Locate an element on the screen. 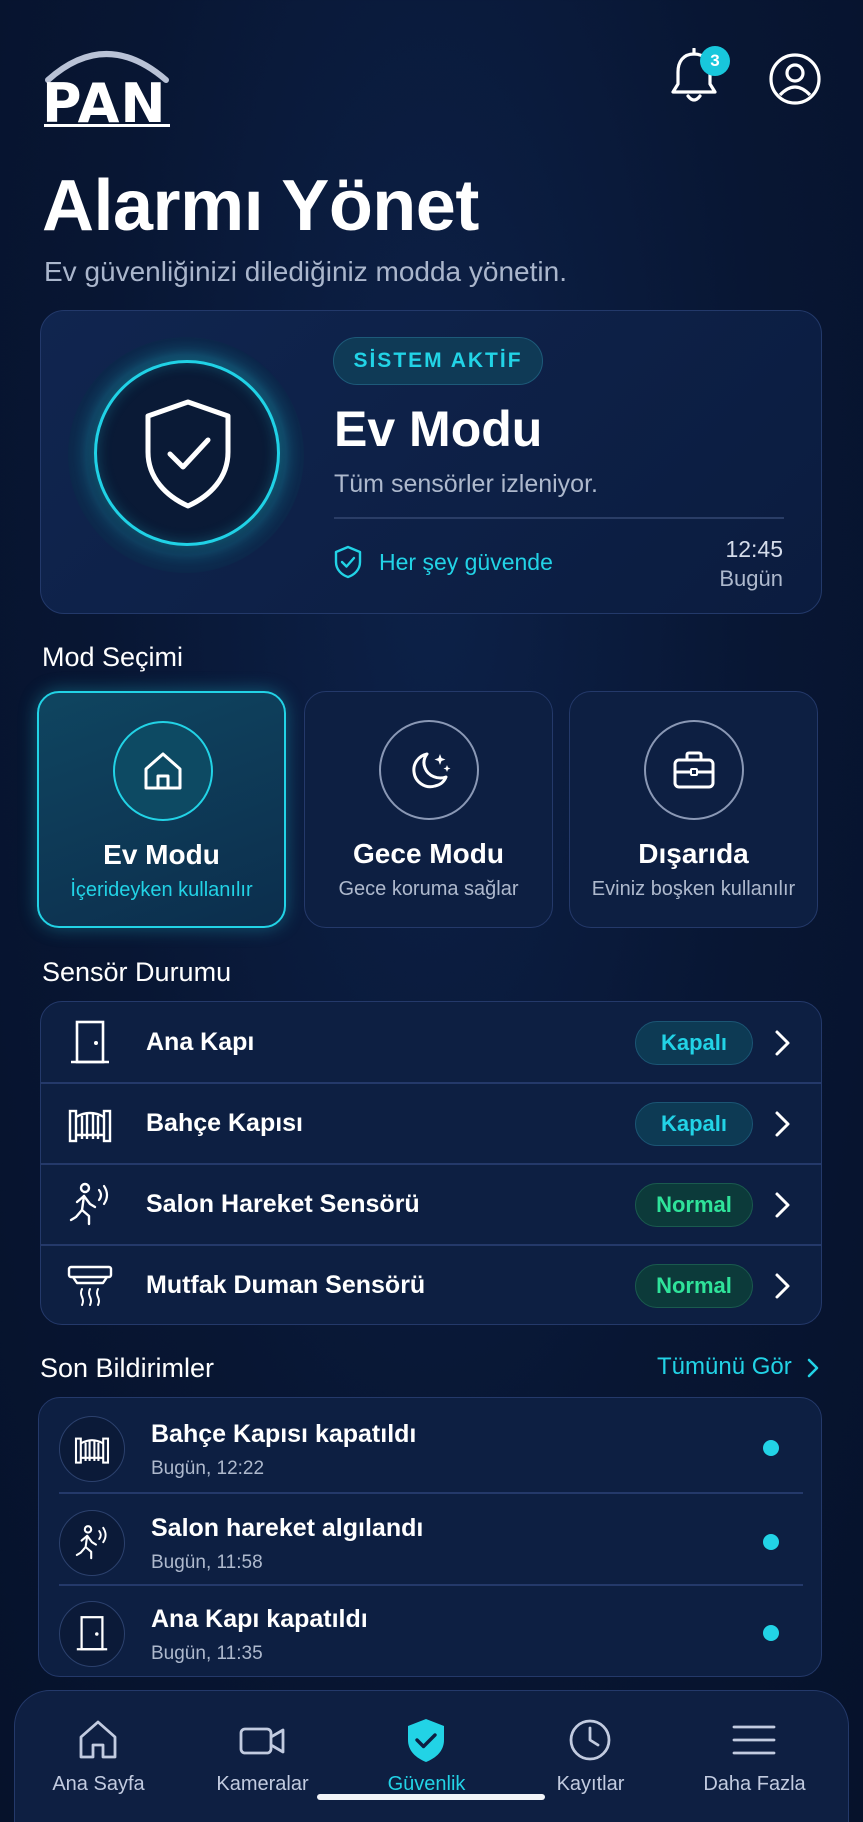  nav-item-daha-fazla: Daha Fazla is located at coordinates (754, 1751).